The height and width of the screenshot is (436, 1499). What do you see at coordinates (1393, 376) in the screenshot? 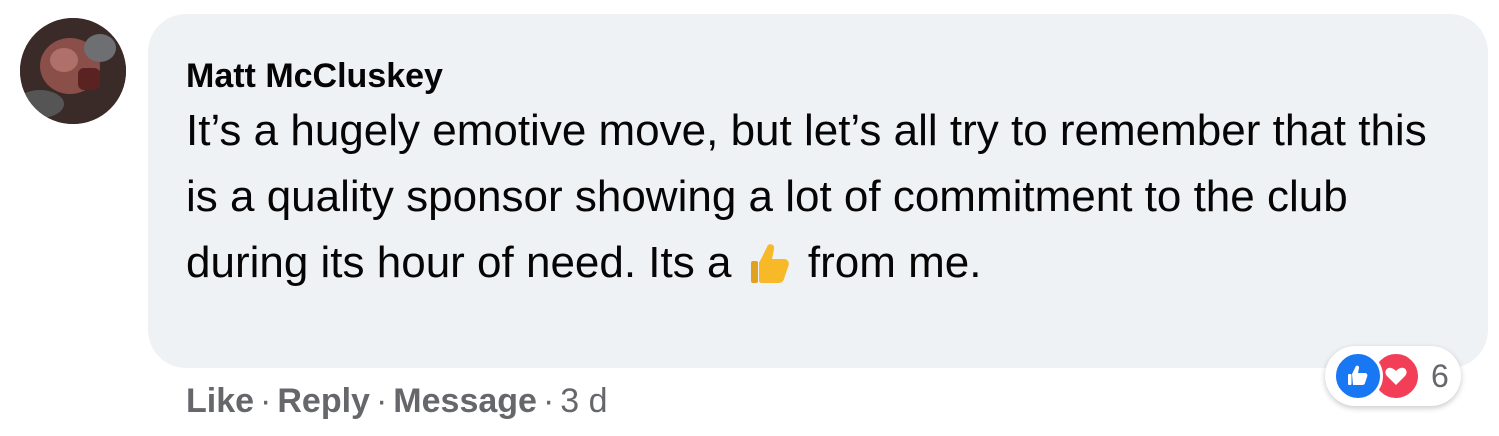
I see `reactions-summary: 6` at bounding box center [1393, 376].